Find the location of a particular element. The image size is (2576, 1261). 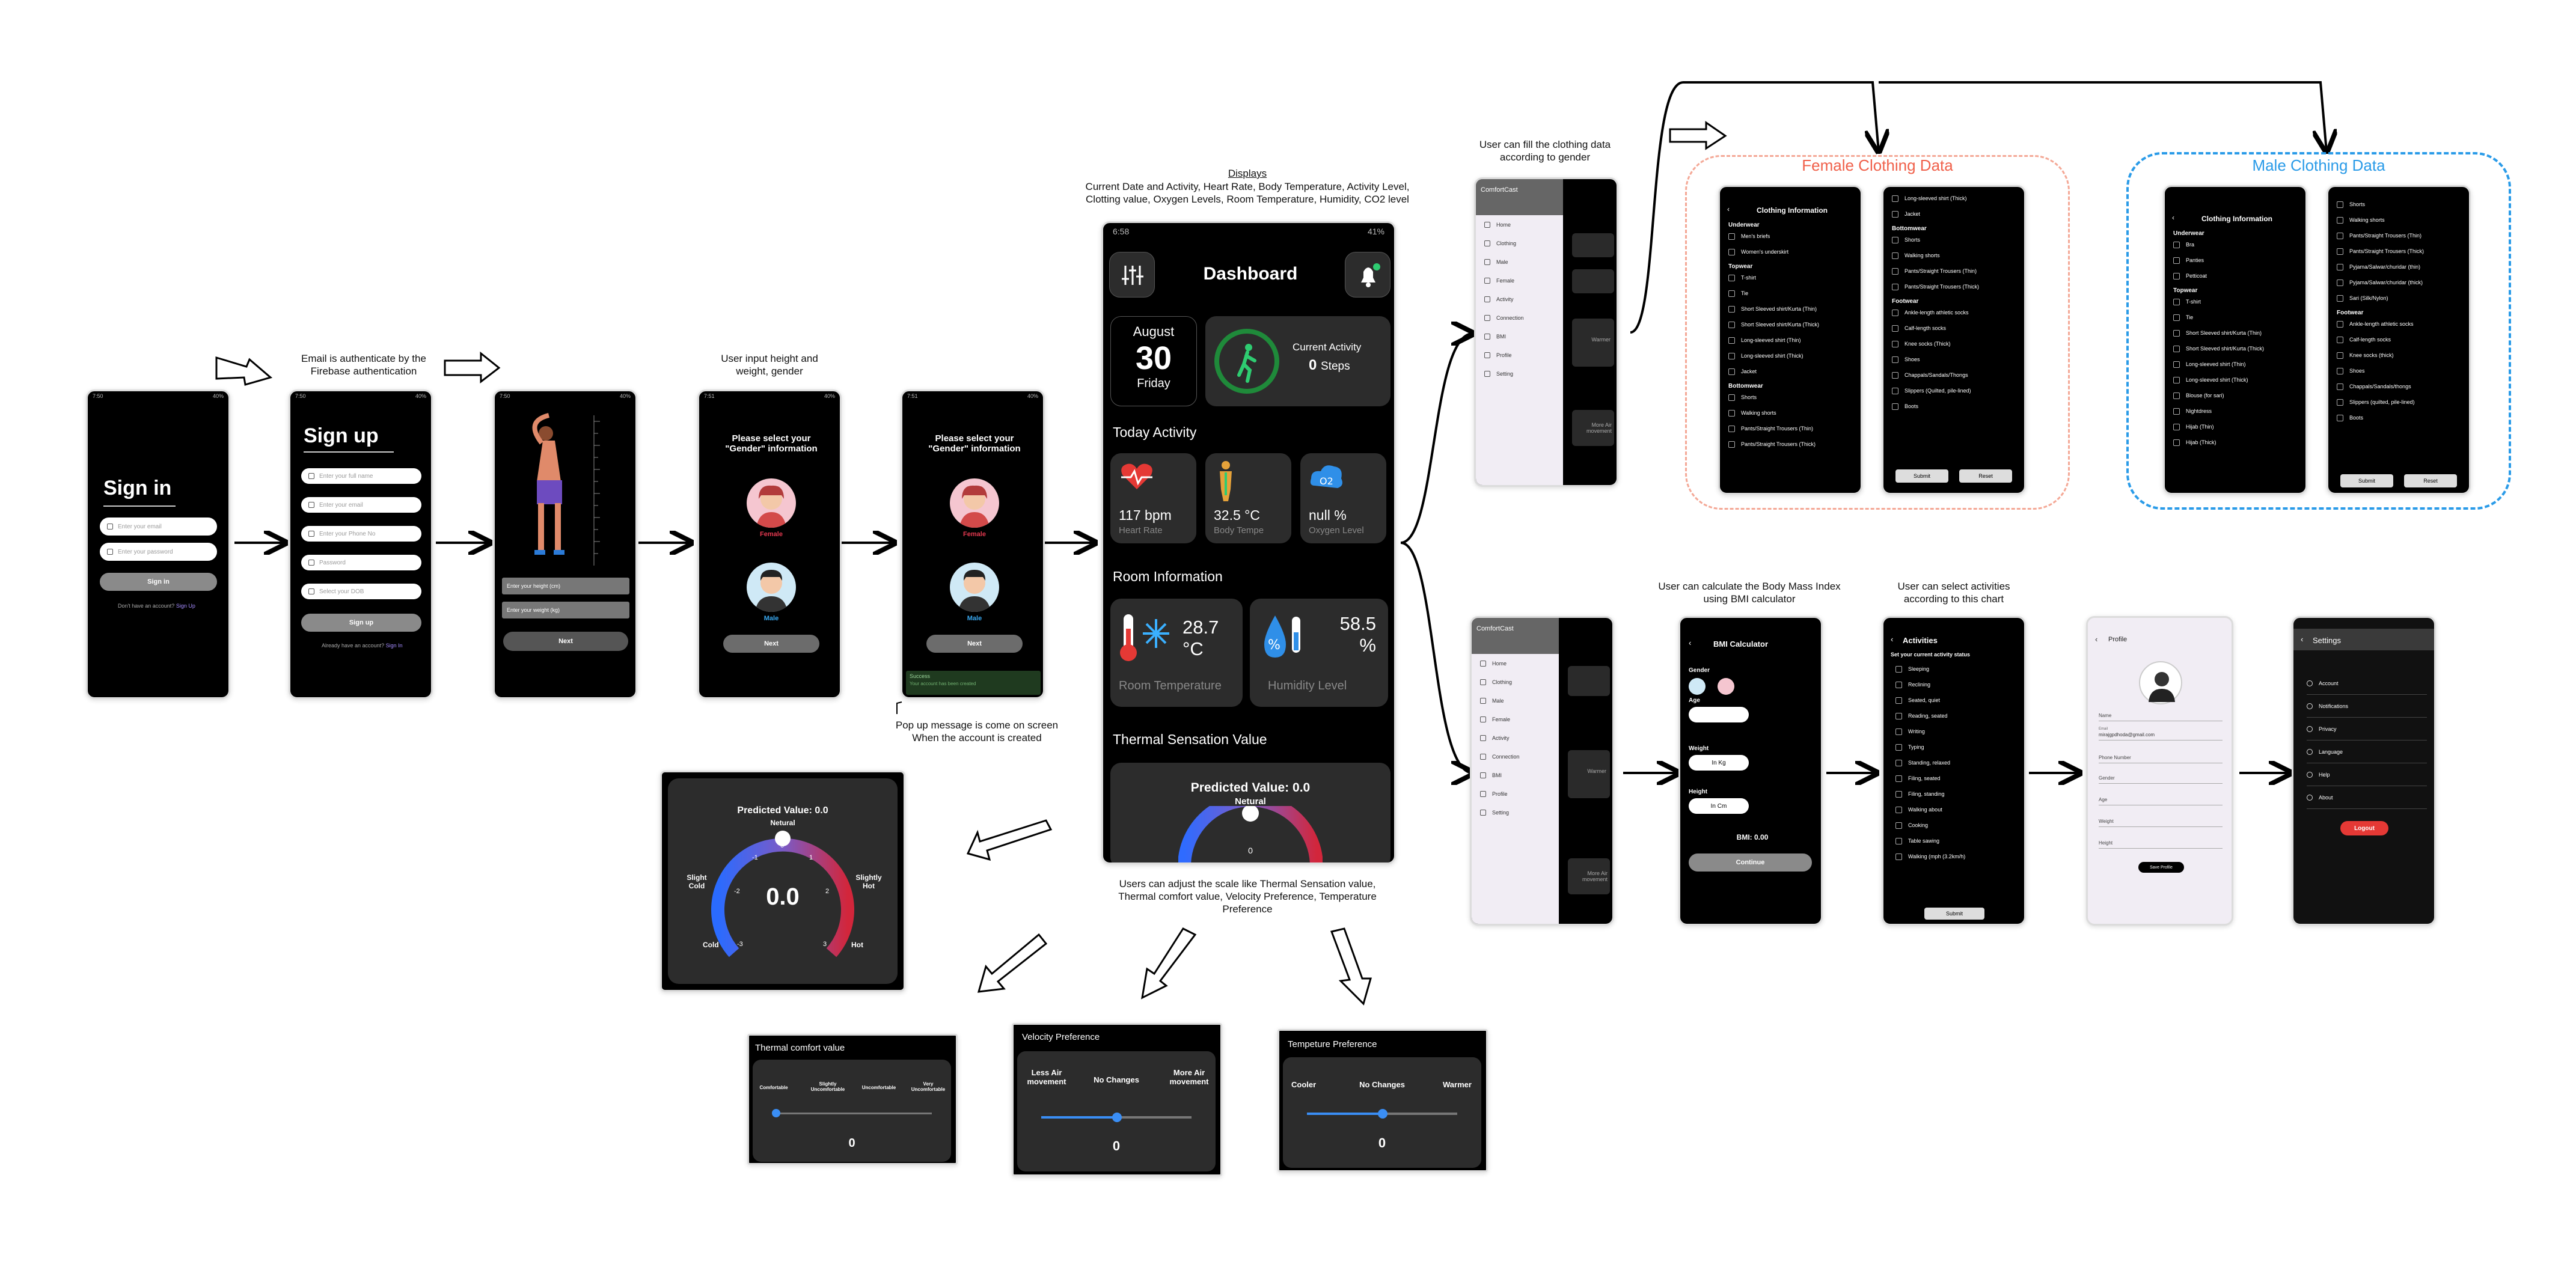

list-item: Bra is located at coordinates (2237, 244).